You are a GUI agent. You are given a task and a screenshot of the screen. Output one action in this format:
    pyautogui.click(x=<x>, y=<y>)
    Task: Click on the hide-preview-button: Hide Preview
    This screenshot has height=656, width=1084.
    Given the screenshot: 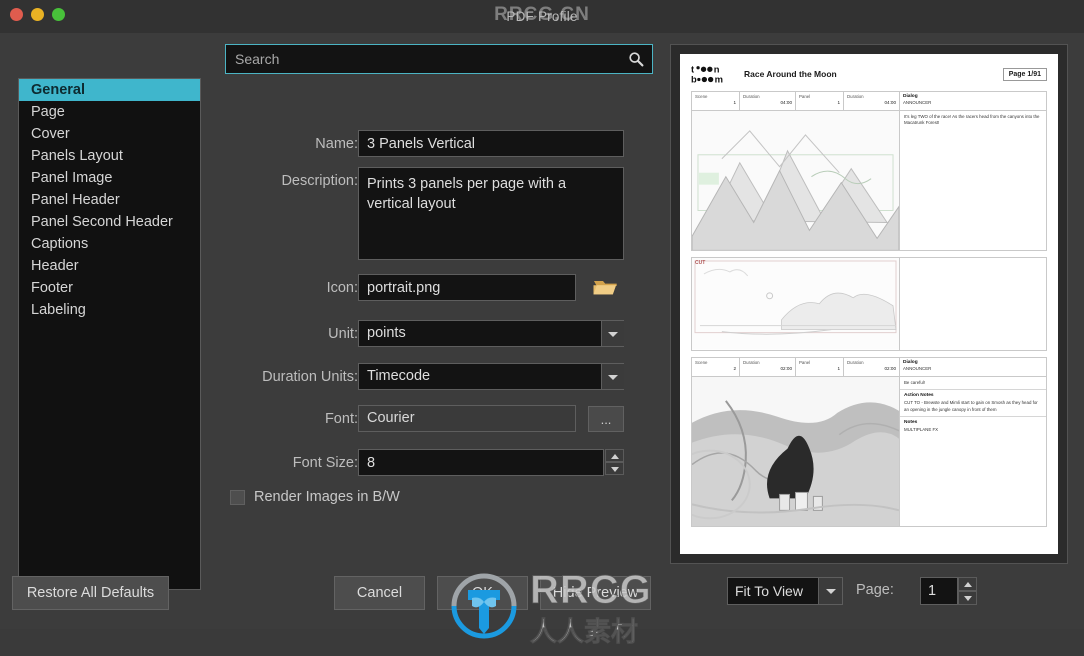 What is the action you would take?
    pyautogui.click(x=595, y=593)
    